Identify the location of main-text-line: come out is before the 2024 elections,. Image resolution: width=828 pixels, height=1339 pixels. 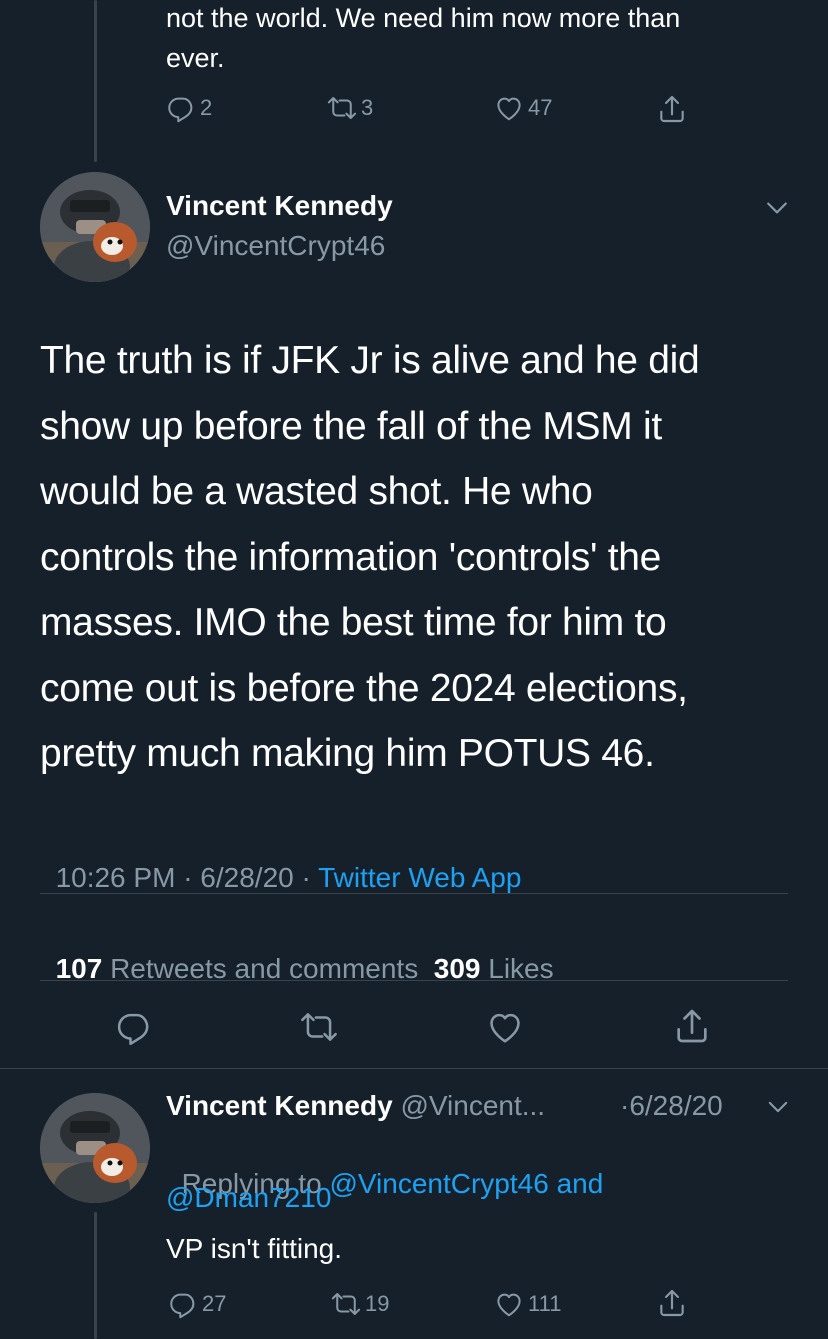
(364, 688).